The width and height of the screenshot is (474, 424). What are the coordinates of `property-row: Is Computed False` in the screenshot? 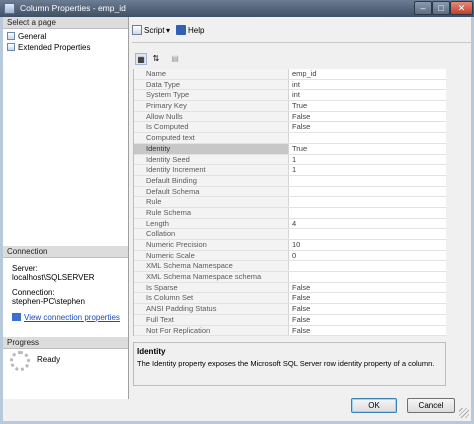 It's located at (290, 128).